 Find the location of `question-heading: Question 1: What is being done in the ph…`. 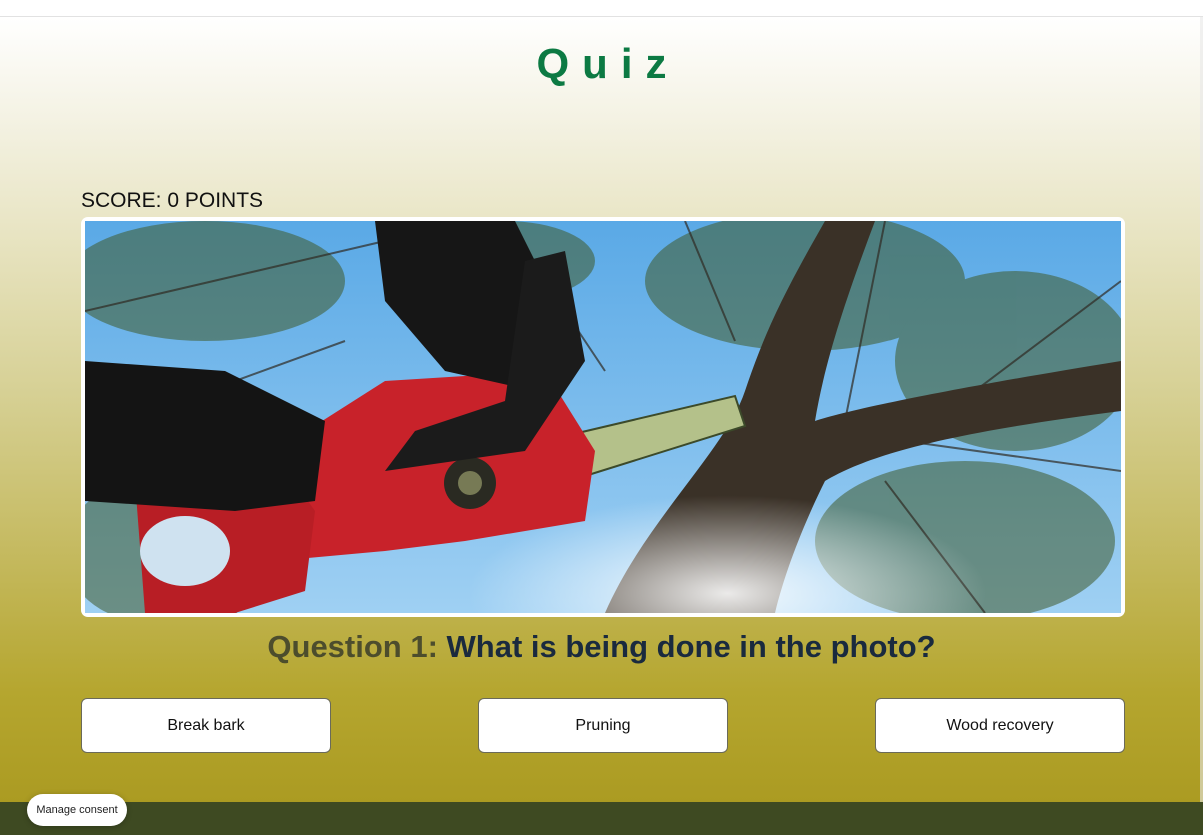

question-heading: Question 1: What is being done in the ph… is located at coordinates (601, 647).